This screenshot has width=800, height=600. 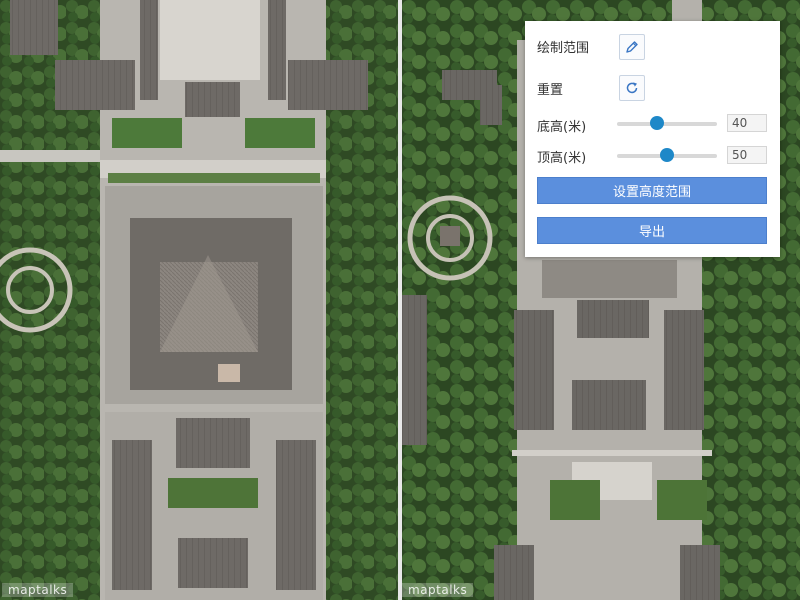 I want to click on bottom-height-label: 底高(米), so click(x=562, y=127).